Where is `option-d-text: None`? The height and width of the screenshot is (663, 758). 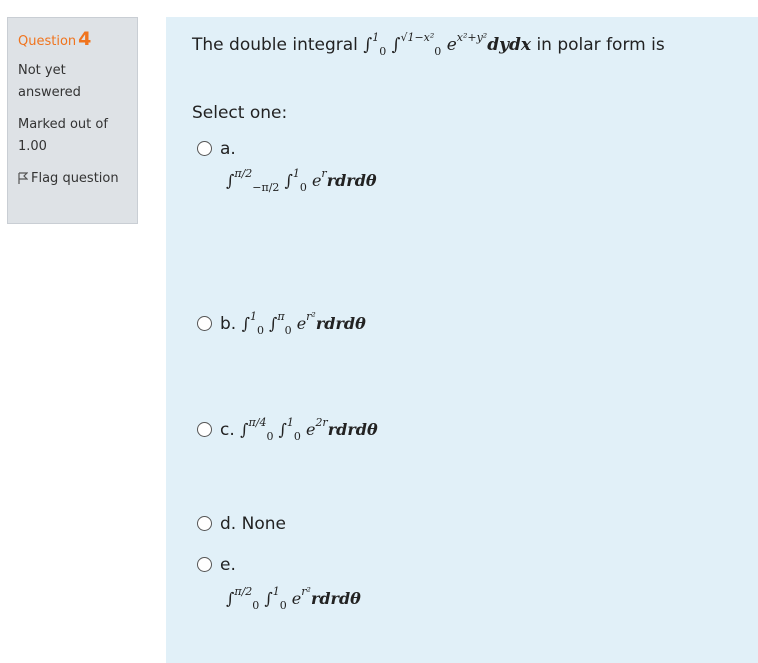 option-d-text: None is located at coordinates (263, 524).